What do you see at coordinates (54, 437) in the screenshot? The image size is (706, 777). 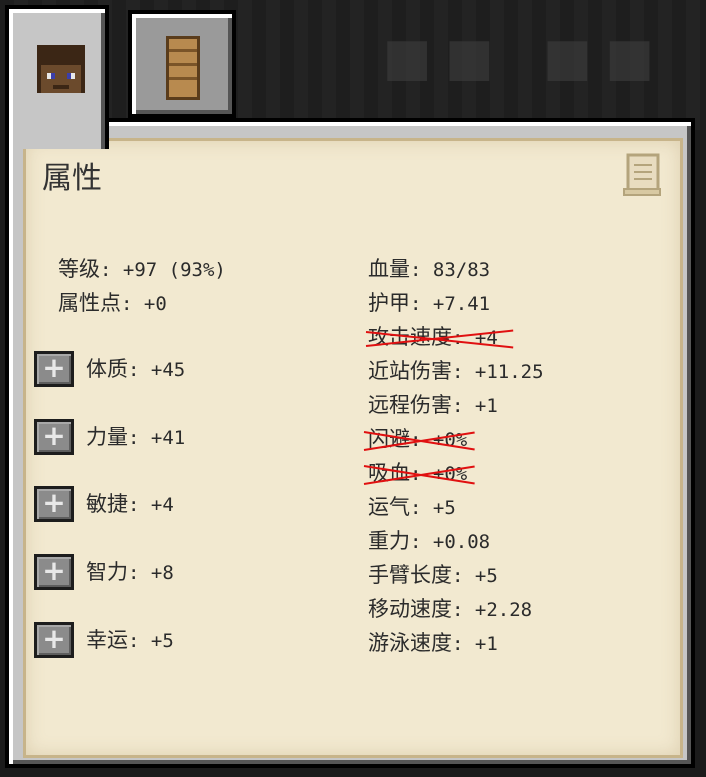 I see `increase-strength-button: +` at bounding box center [54, 437].